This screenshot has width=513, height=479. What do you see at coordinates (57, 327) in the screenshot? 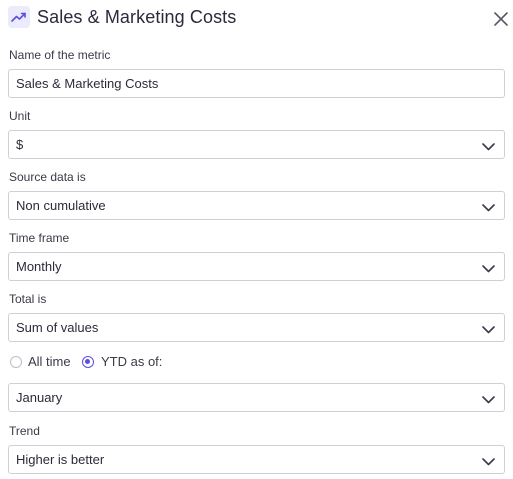
I see `total-value: Sum of values` at bounding box center [57, 327].